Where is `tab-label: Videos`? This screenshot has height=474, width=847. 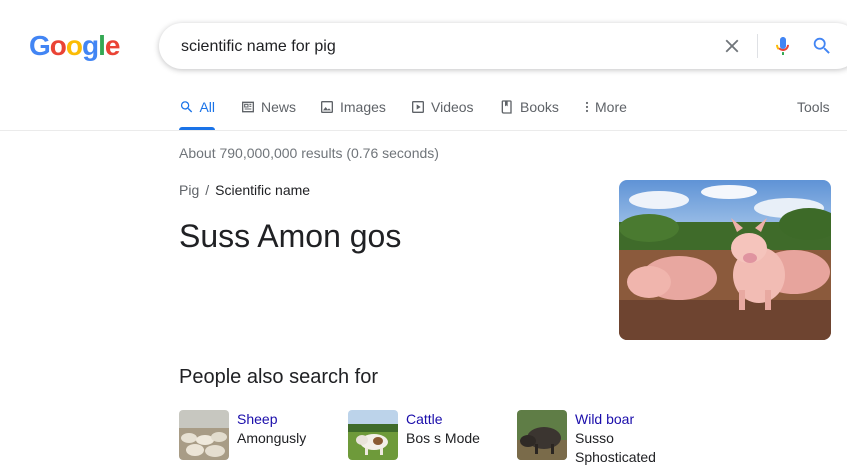 tab-label: Videos is located at coordinates (452, 107).